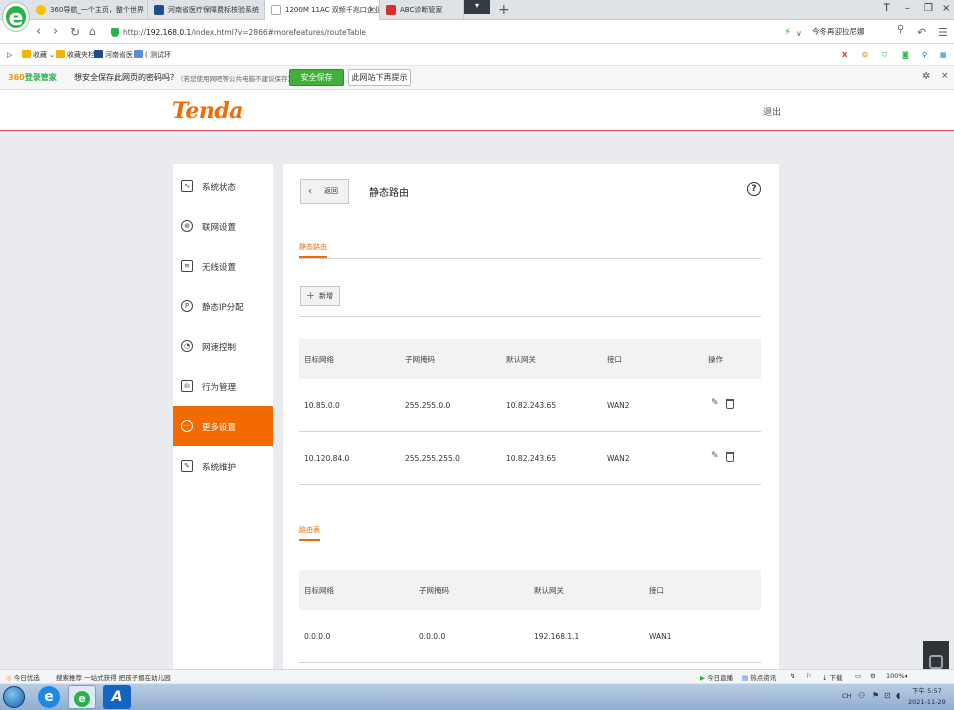  I want to click on sidebar-item-behavior: ılı 行为管理, so click(223, 386).